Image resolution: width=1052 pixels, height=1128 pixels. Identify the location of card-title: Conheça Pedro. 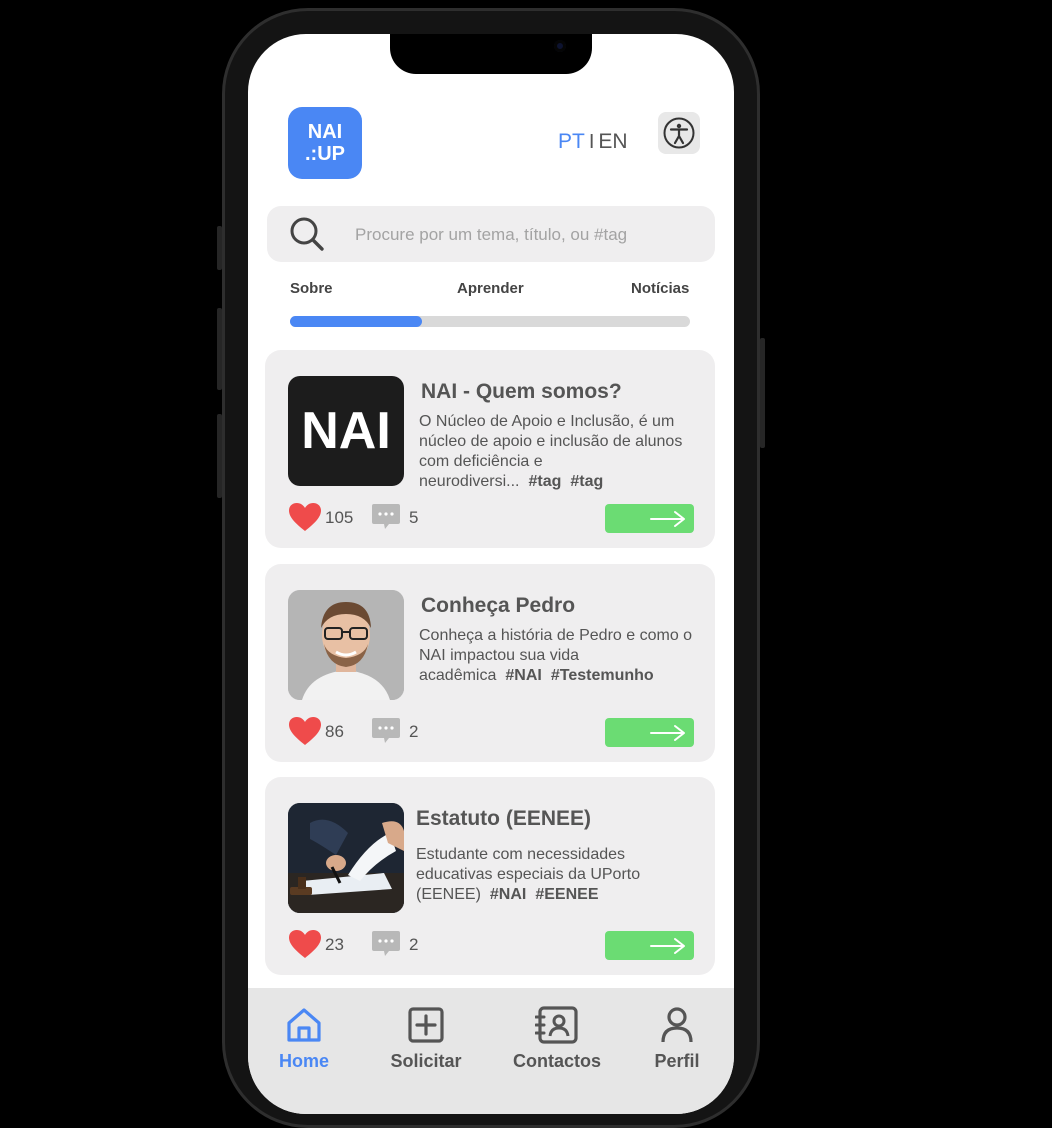
(498, 605).